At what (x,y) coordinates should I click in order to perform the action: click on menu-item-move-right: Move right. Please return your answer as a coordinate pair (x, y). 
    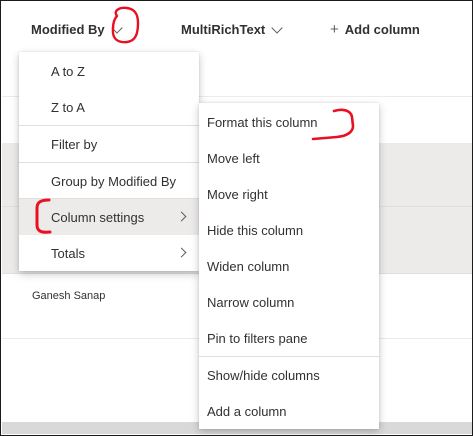
    Looking at the image, I should click on (289, 194).